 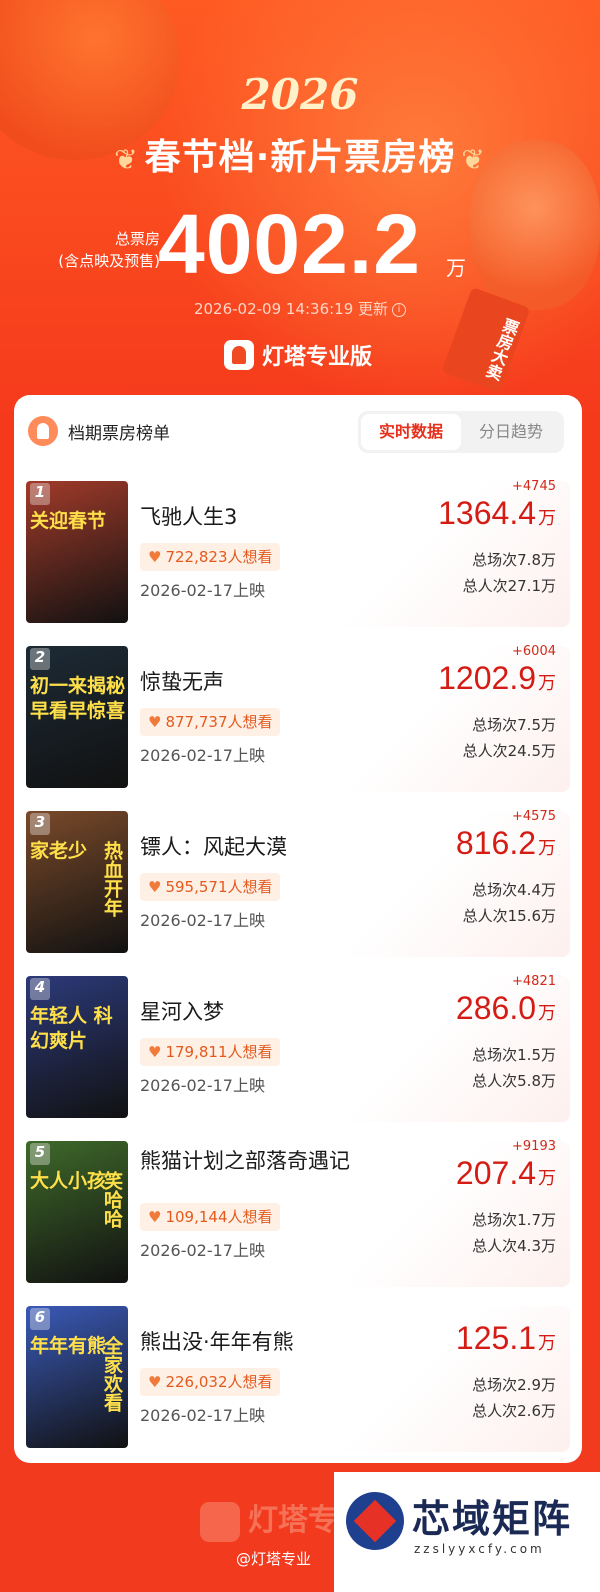 I want to click on wheat-left-icon: ❦, so click(x=126, y=159).